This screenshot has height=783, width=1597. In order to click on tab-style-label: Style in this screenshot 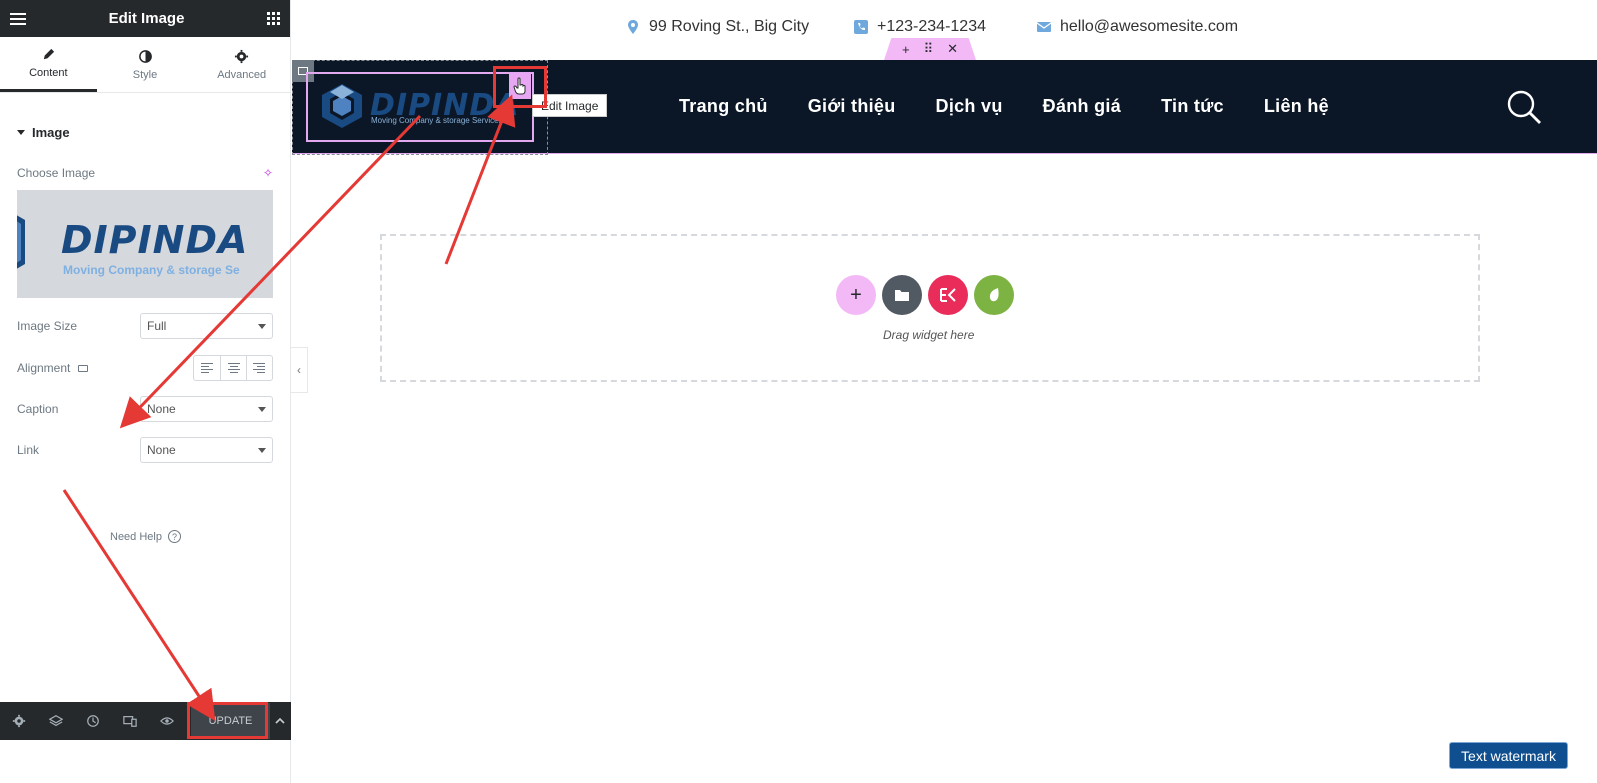, I will do `click(145, 74)`.